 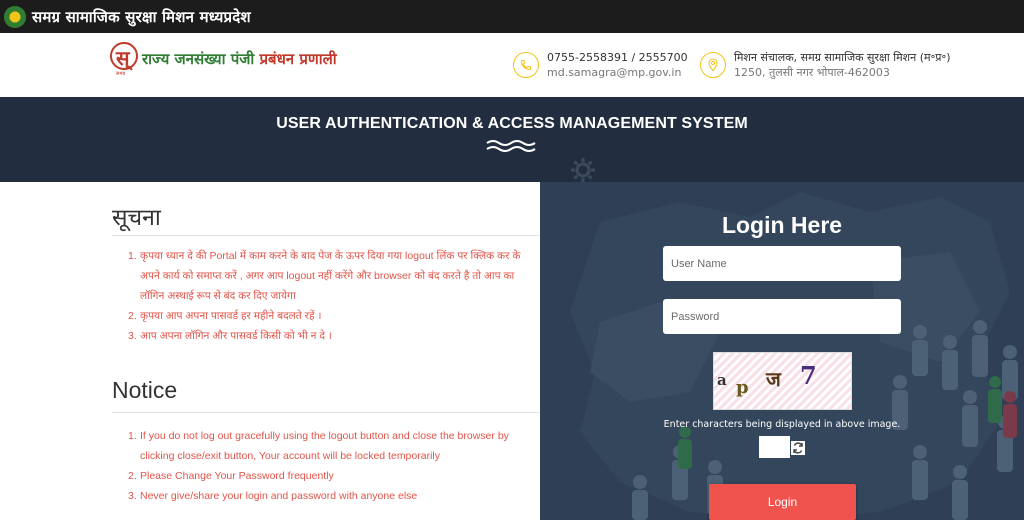 What do you see at coordinates (782, 381) in the screenshot?
I see `captcha-image: a p ज 7` at bounding box center [782, 381].